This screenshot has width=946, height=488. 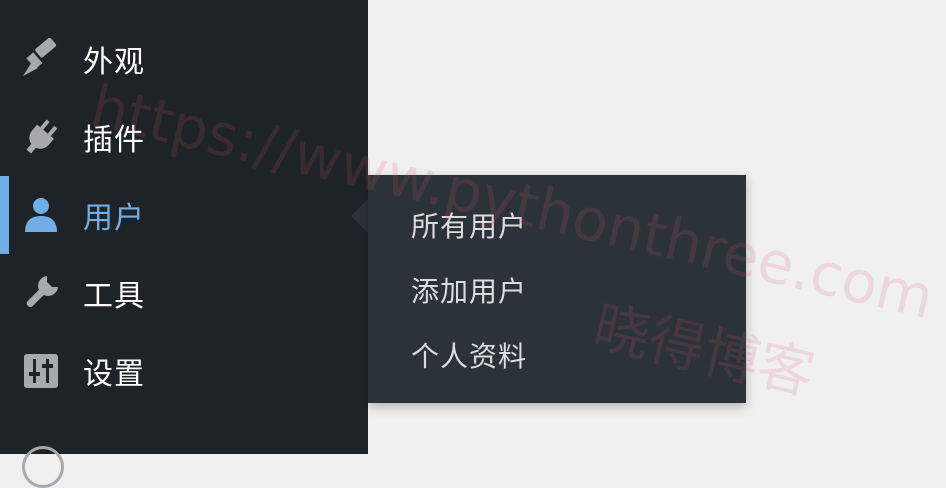 What do you see at coordinates (114, 296) in the screenshot?
I see `sidebar-item-label: 工具` at bounding box center [114, 296].